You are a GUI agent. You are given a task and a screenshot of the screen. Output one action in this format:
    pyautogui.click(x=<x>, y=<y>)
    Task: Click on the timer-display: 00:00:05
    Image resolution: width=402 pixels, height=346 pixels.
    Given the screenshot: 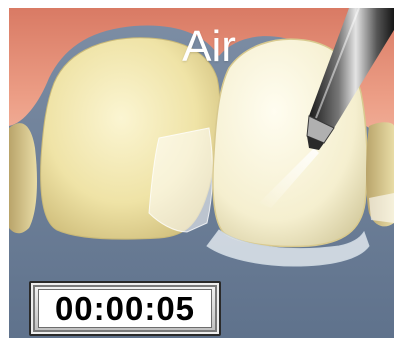 What is the action you would take?
    pyautogui.click(x=125, y=308)
    